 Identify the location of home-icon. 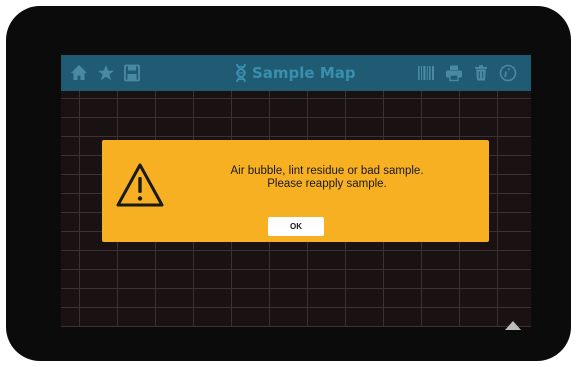
(79, 73).